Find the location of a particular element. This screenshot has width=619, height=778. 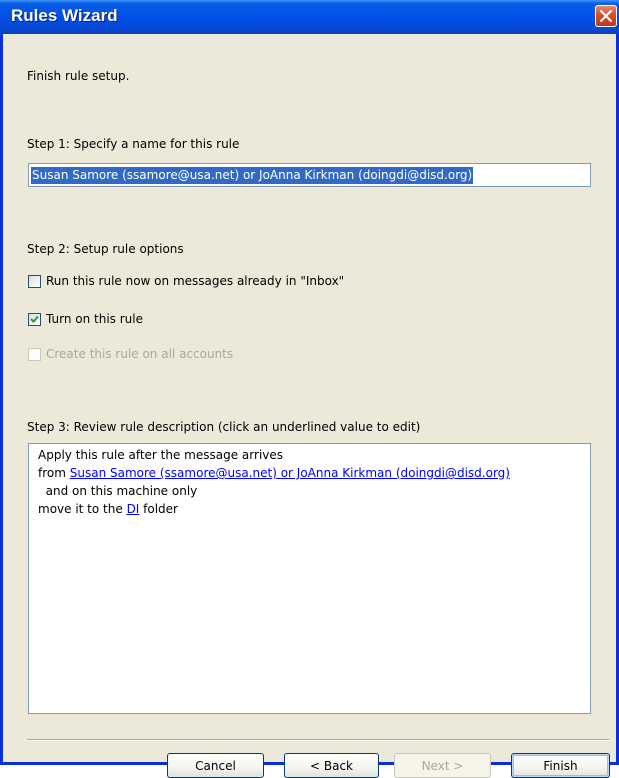

from-prefix: from is located at coordinates (54, 473).